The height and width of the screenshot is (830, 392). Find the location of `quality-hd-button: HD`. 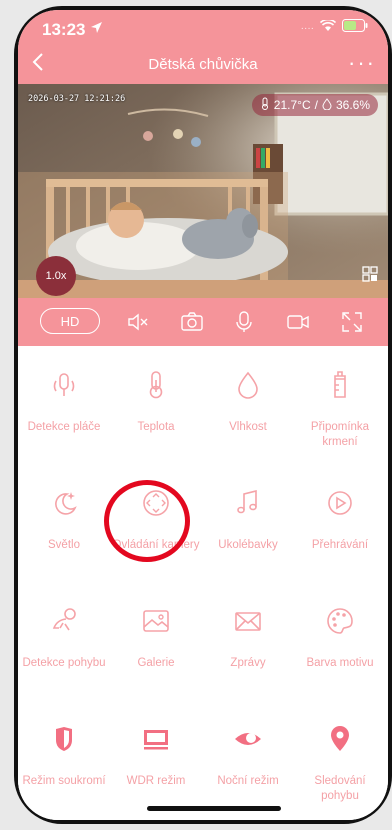

quality-hd-button: HD is located at coordinates (70, 321).